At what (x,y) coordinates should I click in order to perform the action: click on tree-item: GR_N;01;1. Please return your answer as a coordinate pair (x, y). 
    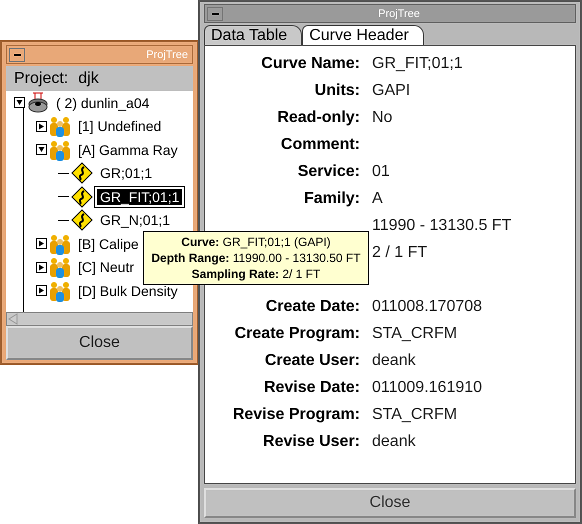
    Looking at the image, I should click on (135, 220).